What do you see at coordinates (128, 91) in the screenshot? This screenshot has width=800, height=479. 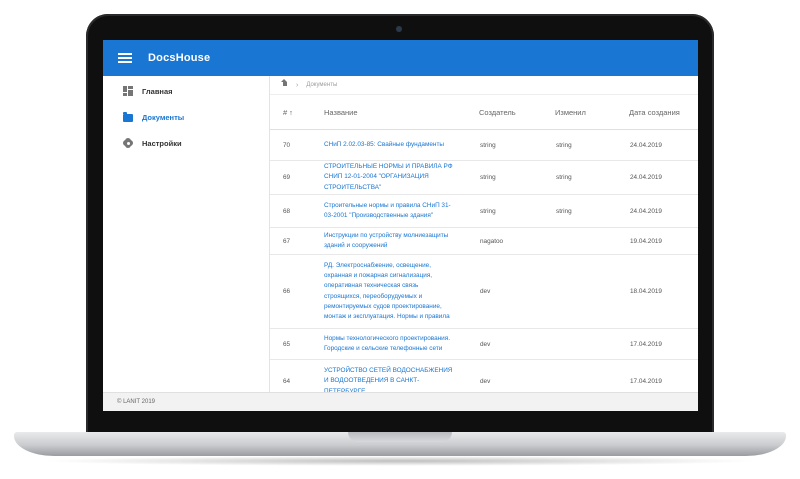 I see `dashboard-icon` at bounding box center [128, 91].